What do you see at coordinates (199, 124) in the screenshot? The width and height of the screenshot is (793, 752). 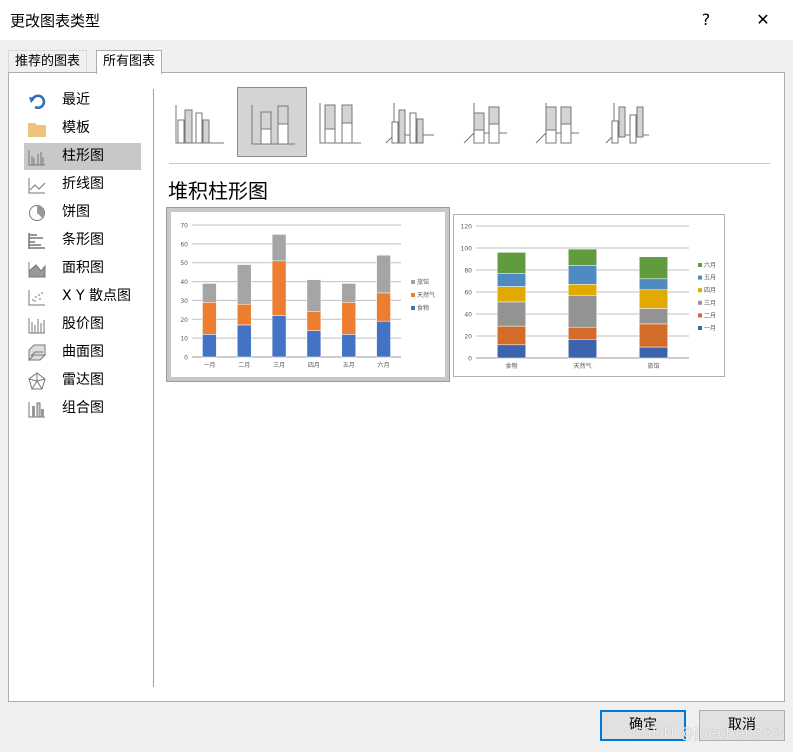 I see `clustered-column-icon` at bounding box center [199, 124].